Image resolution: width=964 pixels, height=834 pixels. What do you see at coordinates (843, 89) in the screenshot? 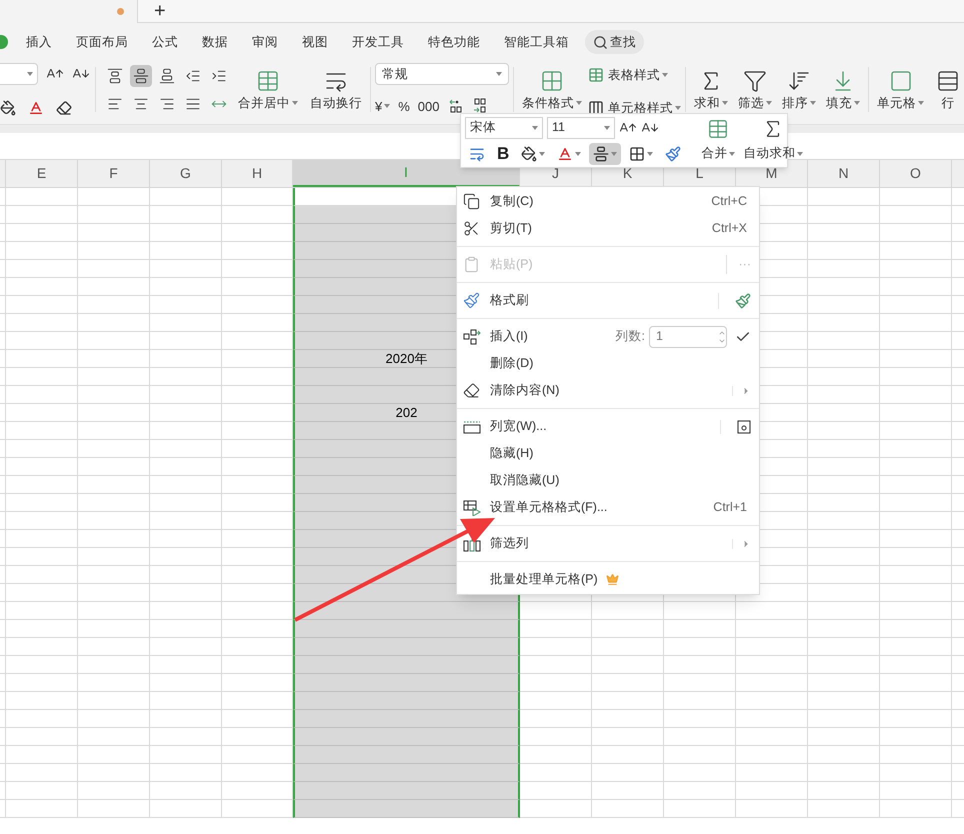
I see `ribbon-button: 填充` at bounding box center [843, 89].